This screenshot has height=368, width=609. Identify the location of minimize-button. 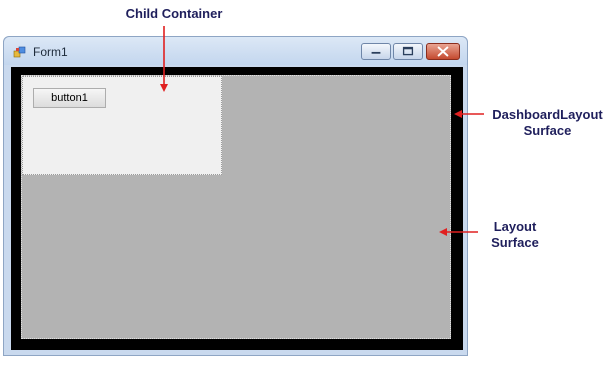
(376, 51).